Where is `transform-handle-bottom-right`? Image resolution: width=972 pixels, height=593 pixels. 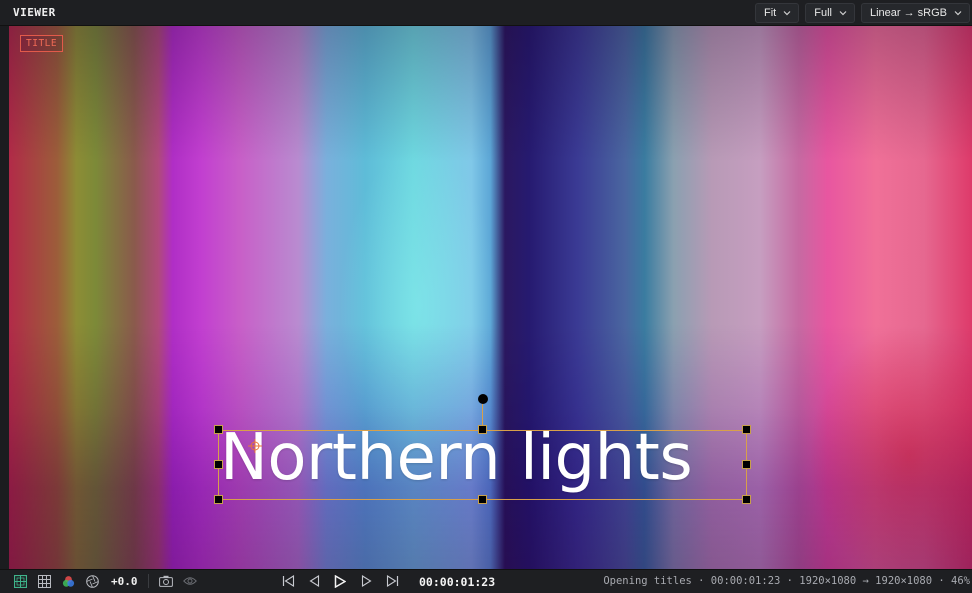
transform-handle-bottom-right is located at coordinates (746, 499).